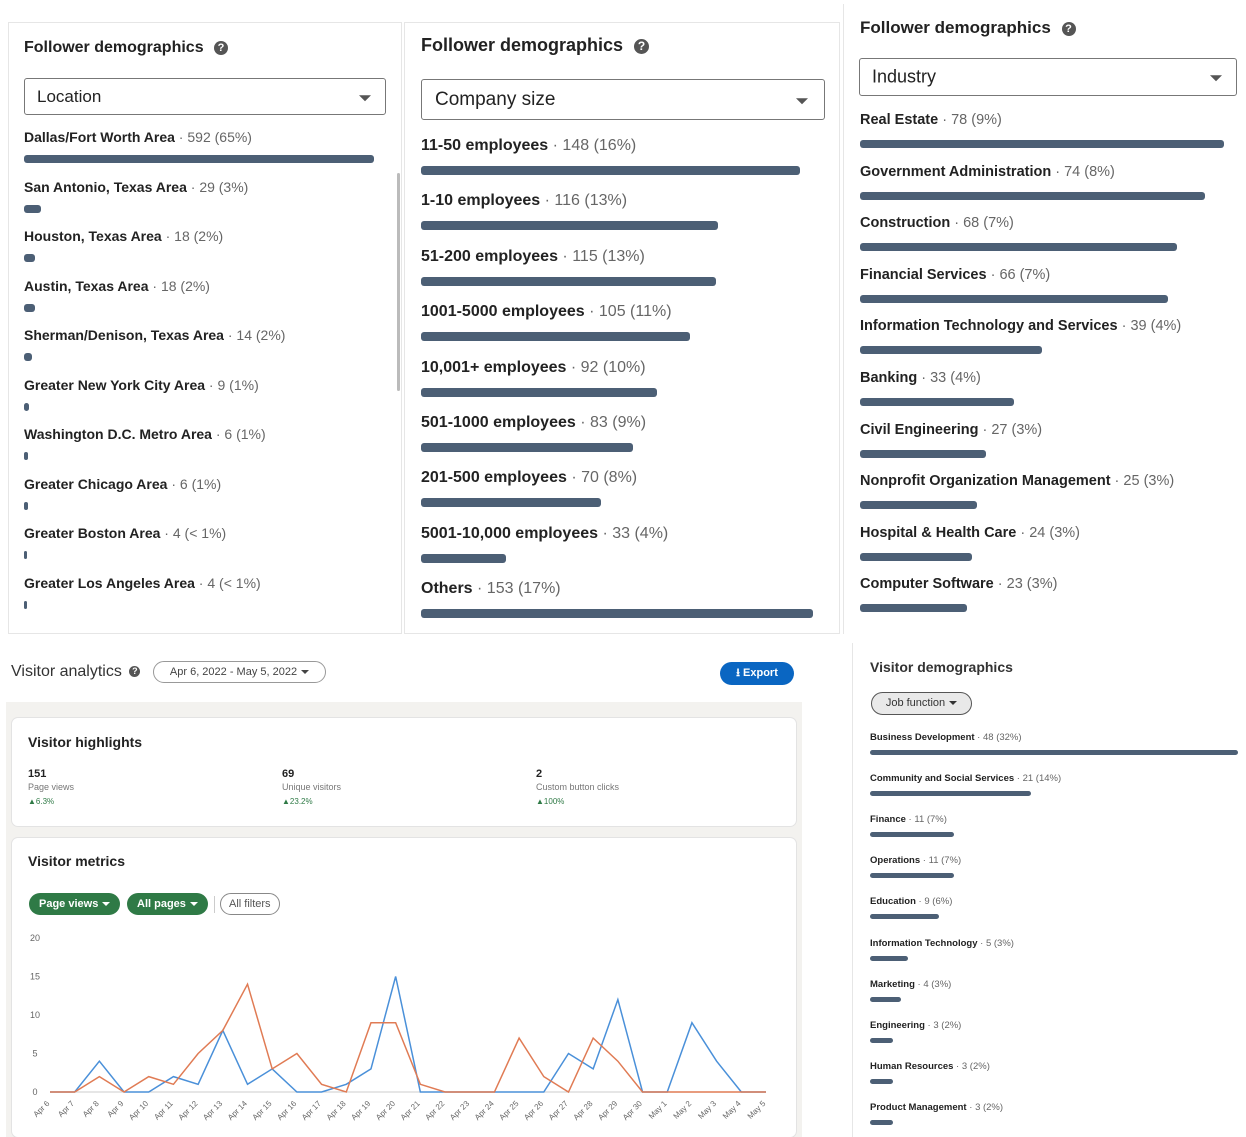  Describe the element at coordinates (200, 385) in the screenshot. I see `item-label: Greater New York City Area · 9 (1%)` at that location.